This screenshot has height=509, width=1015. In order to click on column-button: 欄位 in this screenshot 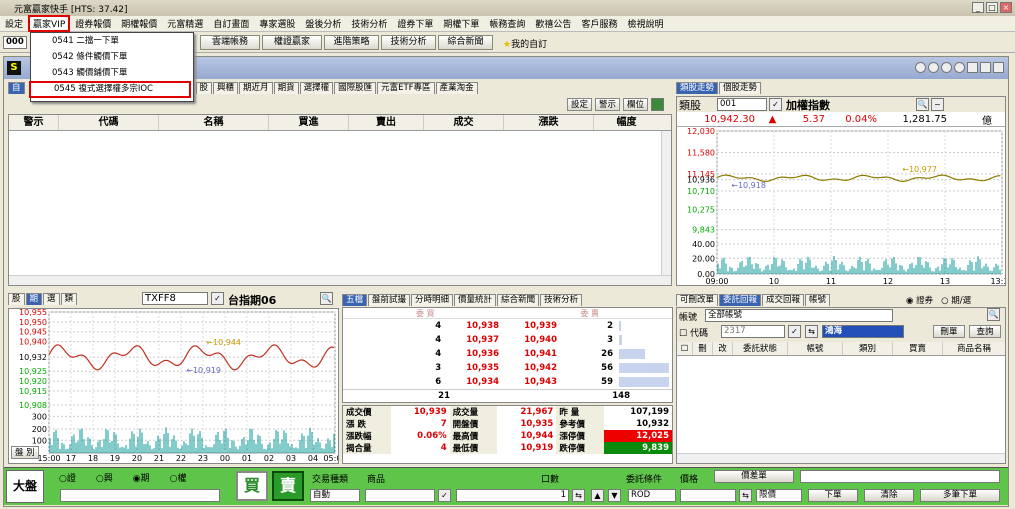, I will do `click(636, 104)`.